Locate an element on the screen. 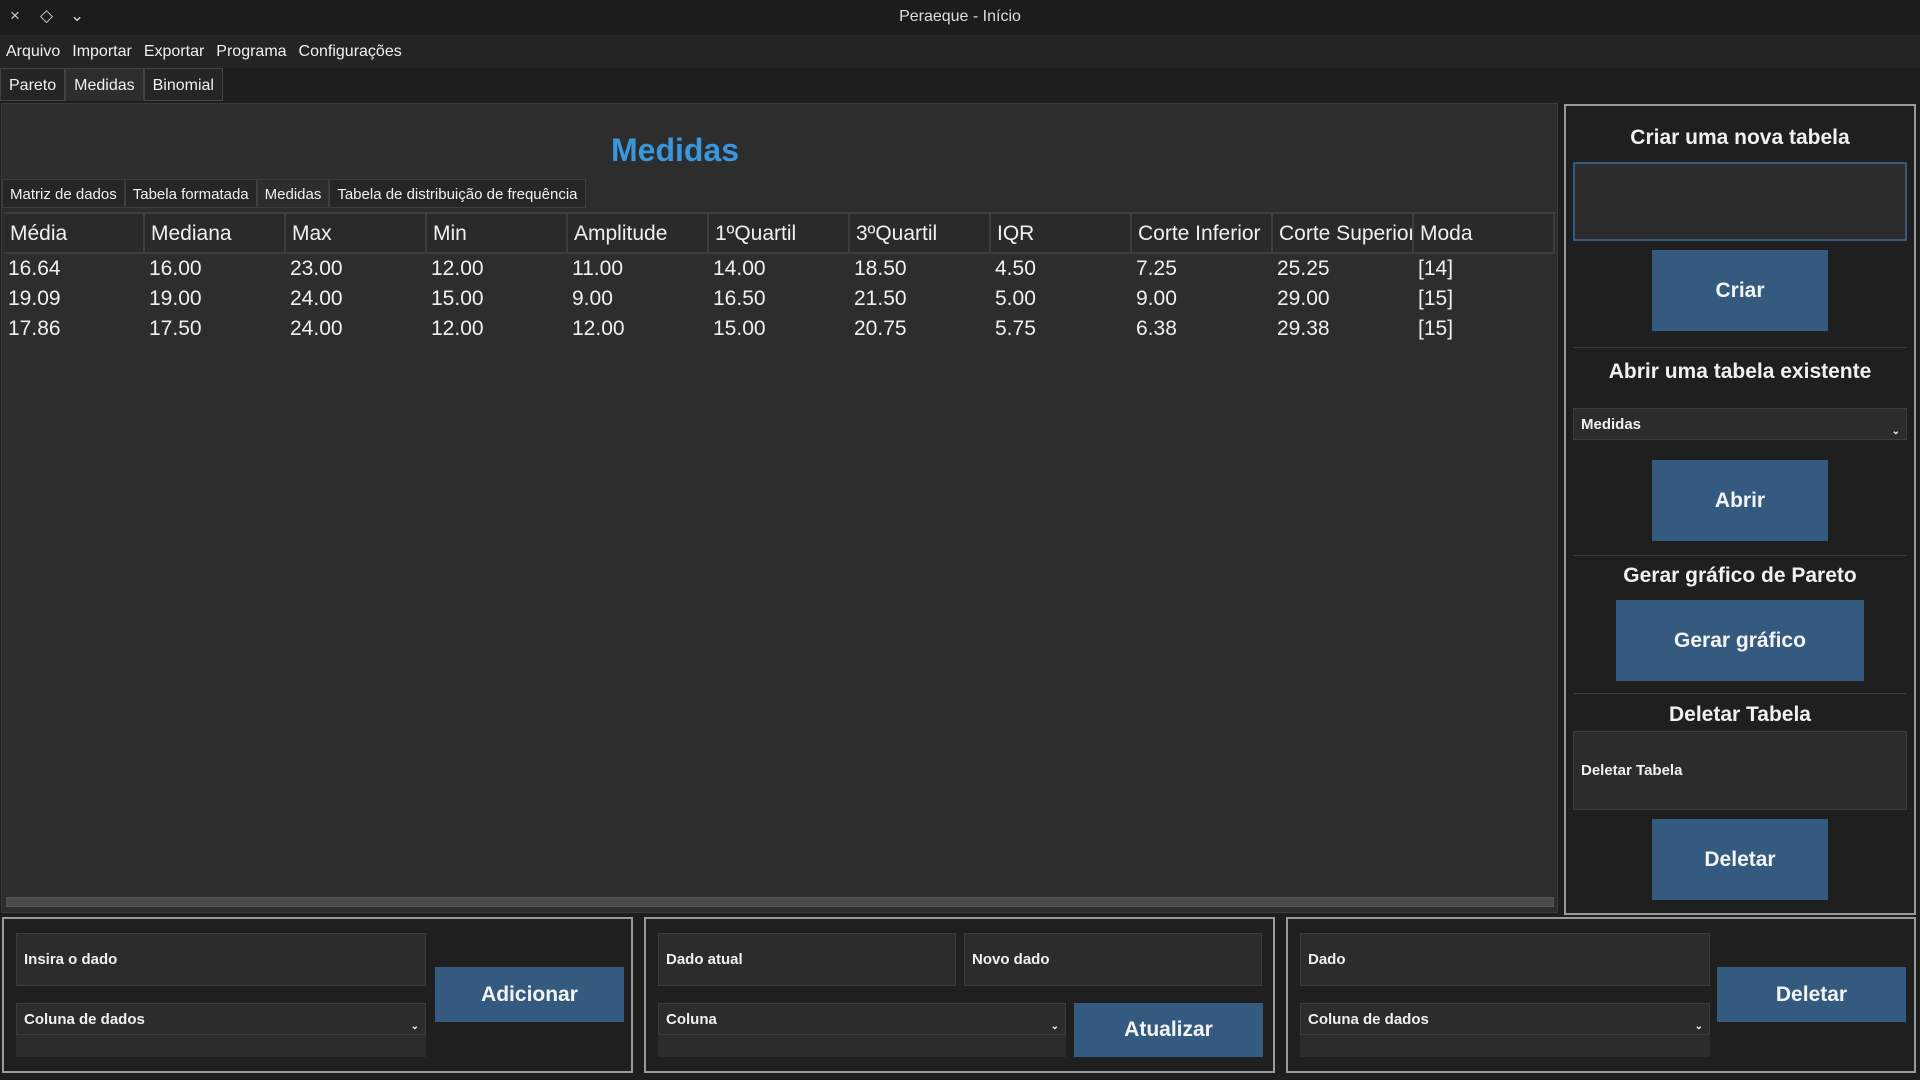  table-cell: 29.00 is located at coordinates (1343, 299).